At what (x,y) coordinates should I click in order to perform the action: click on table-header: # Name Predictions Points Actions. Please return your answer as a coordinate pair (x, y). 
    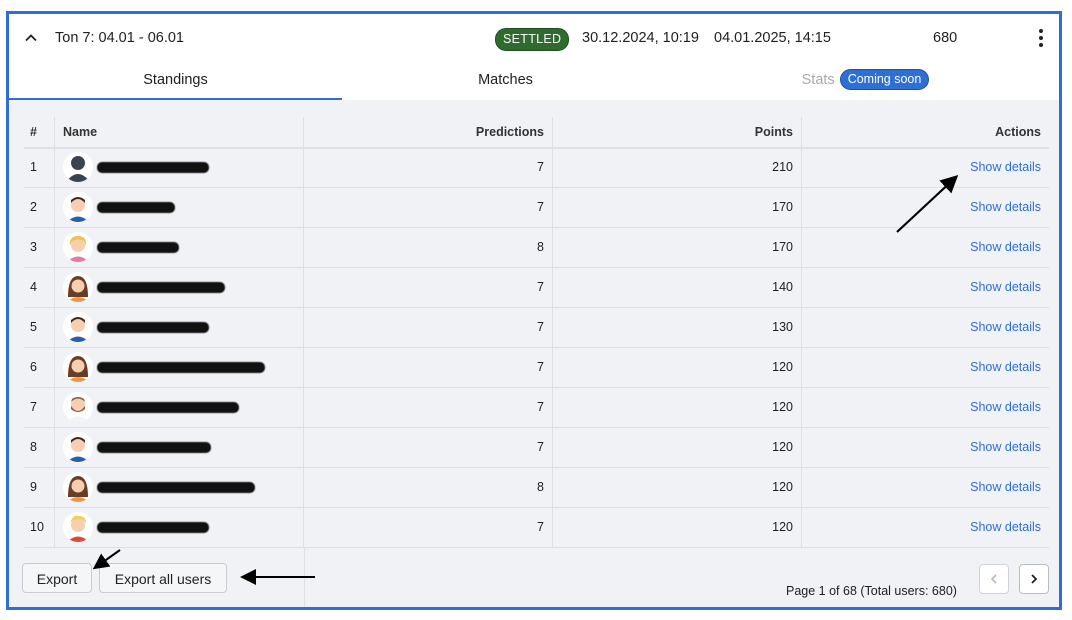
    Looking at the image, I should click on (536, 133).